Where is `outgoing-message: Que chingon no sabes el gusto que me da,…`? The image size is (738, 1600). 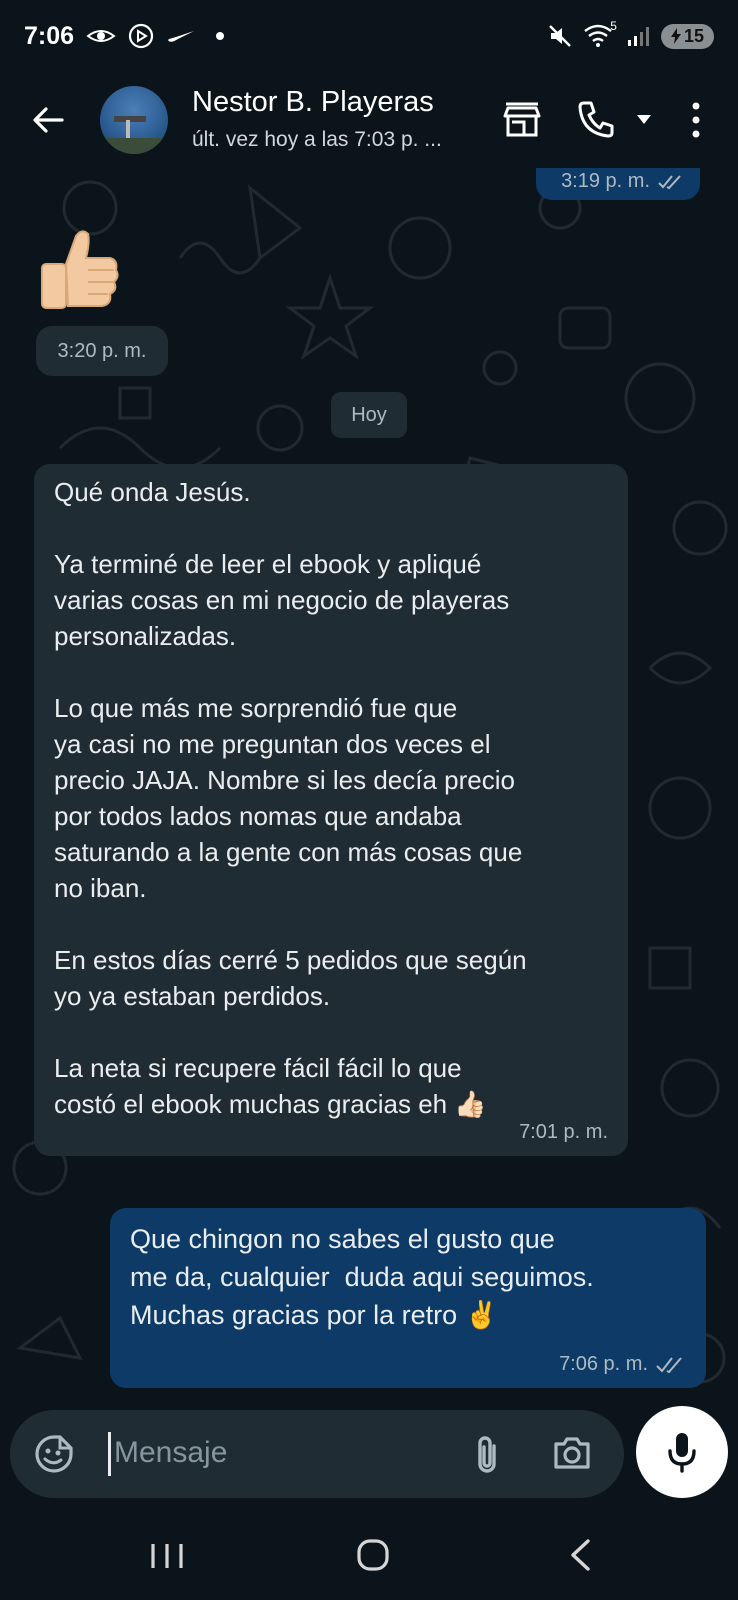 outgoing-message: Que chingon no sabes el gusto que me da,… is located at coordinates (408, 1298).